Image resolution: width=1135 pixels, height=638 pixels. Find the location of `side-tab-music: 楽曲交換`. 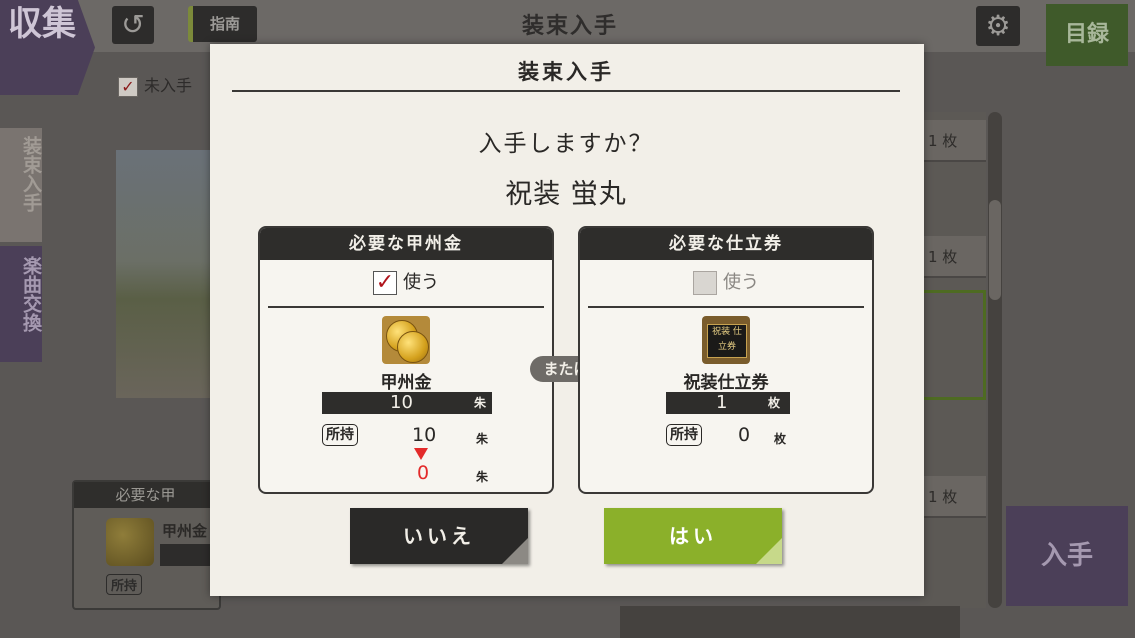

side-tab-music: 楽曲交換 is located at coordinates (21, 304).